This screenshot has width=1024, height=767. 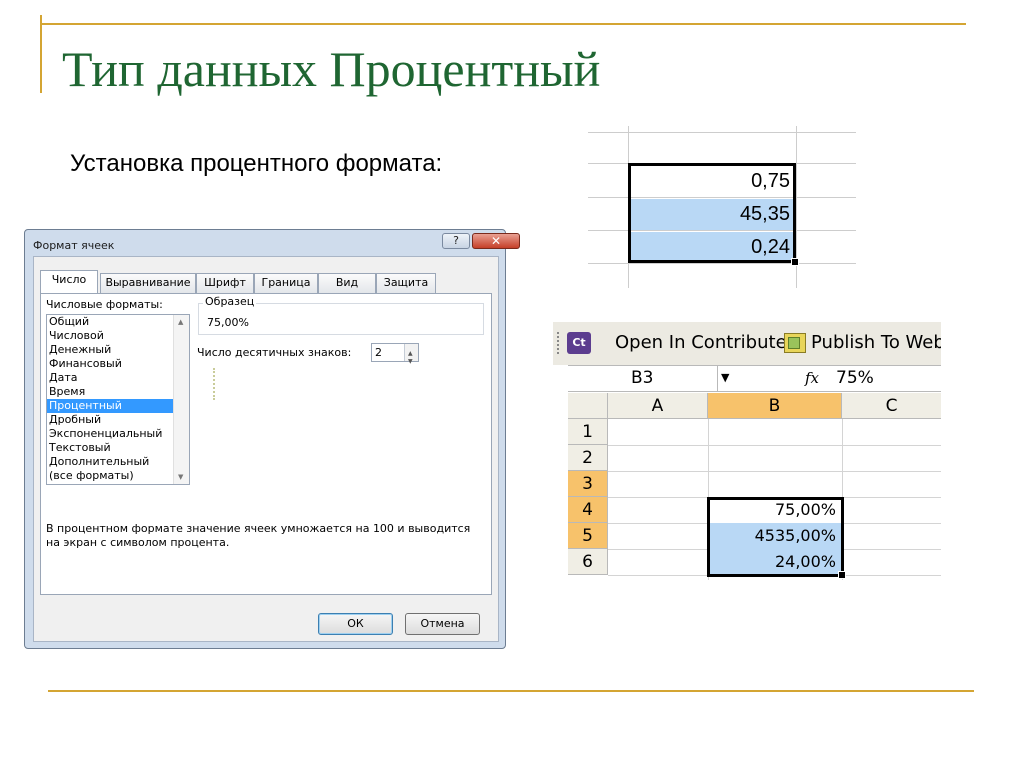 What do you see at coordinates (442, 624) in the screenshot?
I see `cancel-button: Отмена` at bounding box center [442, 624].